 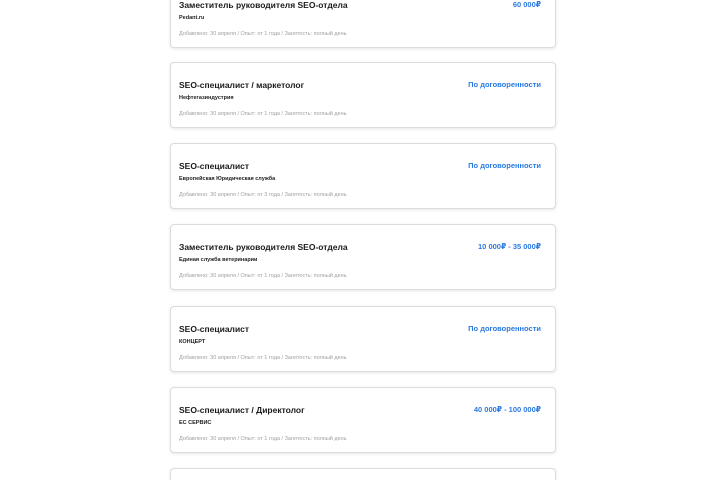 What do you see at coordinates (241, 85) in the screenshot?
I see `vacancy-title: SEO-специалист / маркетолог` at bounding box center [241, 85].